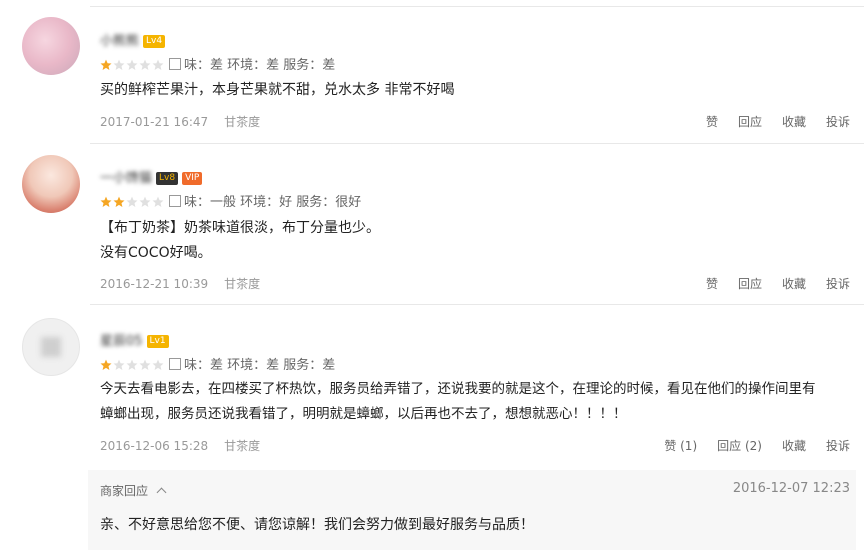 Image resolution: width=864 pixels, height=550 pixels. I want to click on review-date: 2016-12-21 10:39, so click(154, 284).